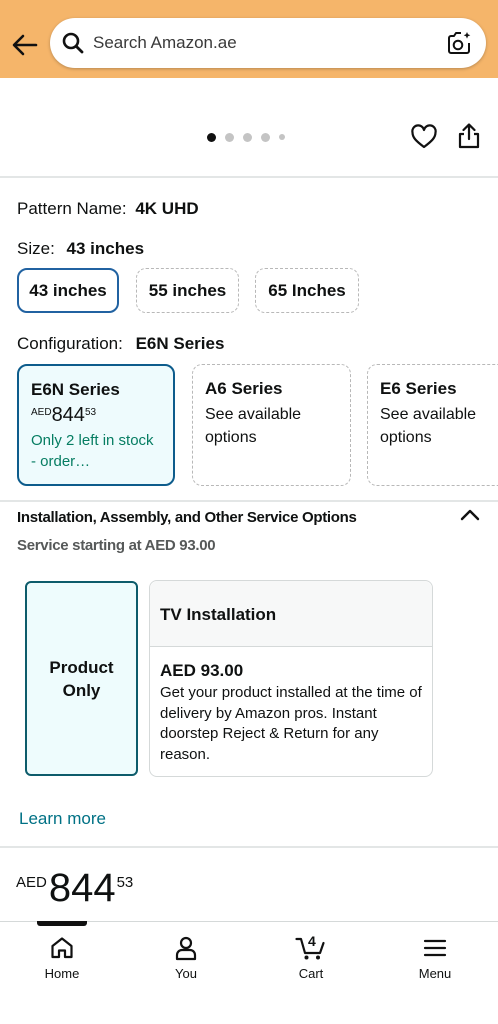 This screenshot has height=1024, width=498. Describe the element at coordinates (186, 973) in the screenshot. I see `nav-you-label: You` at that location.